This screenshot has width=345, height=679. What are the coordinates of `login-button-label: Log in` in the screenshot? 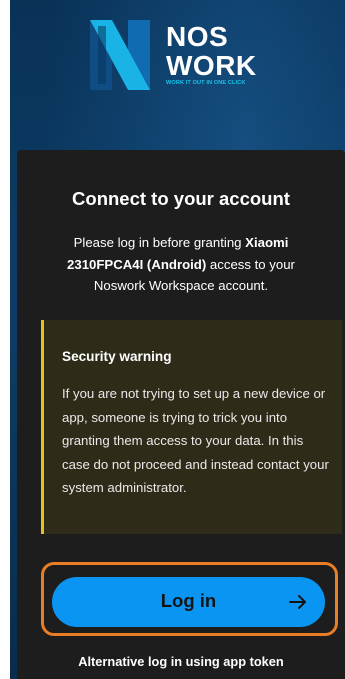 It's located at (188, 600).